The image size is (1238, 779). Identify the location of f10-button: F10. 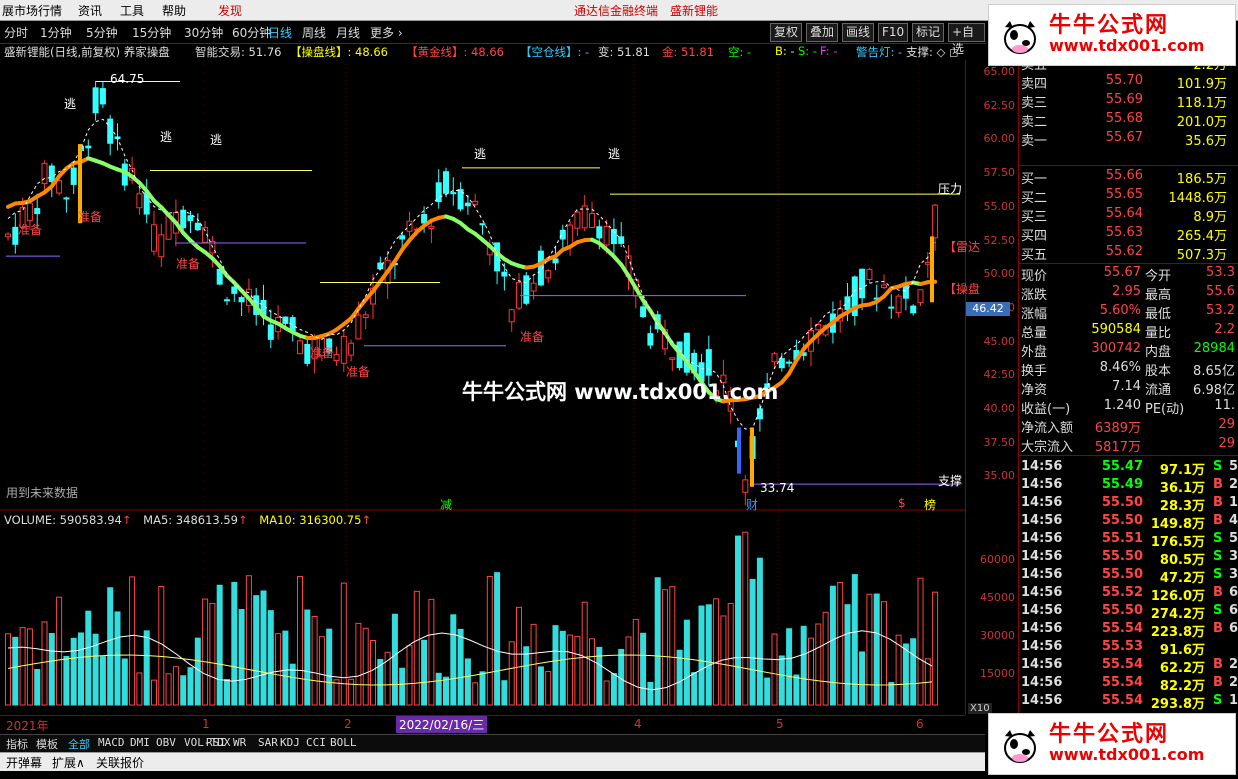
(893, 32).